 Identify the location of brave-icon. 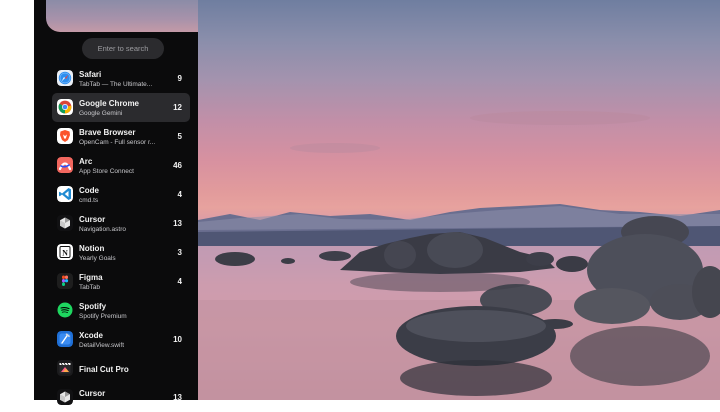
(65, 136).